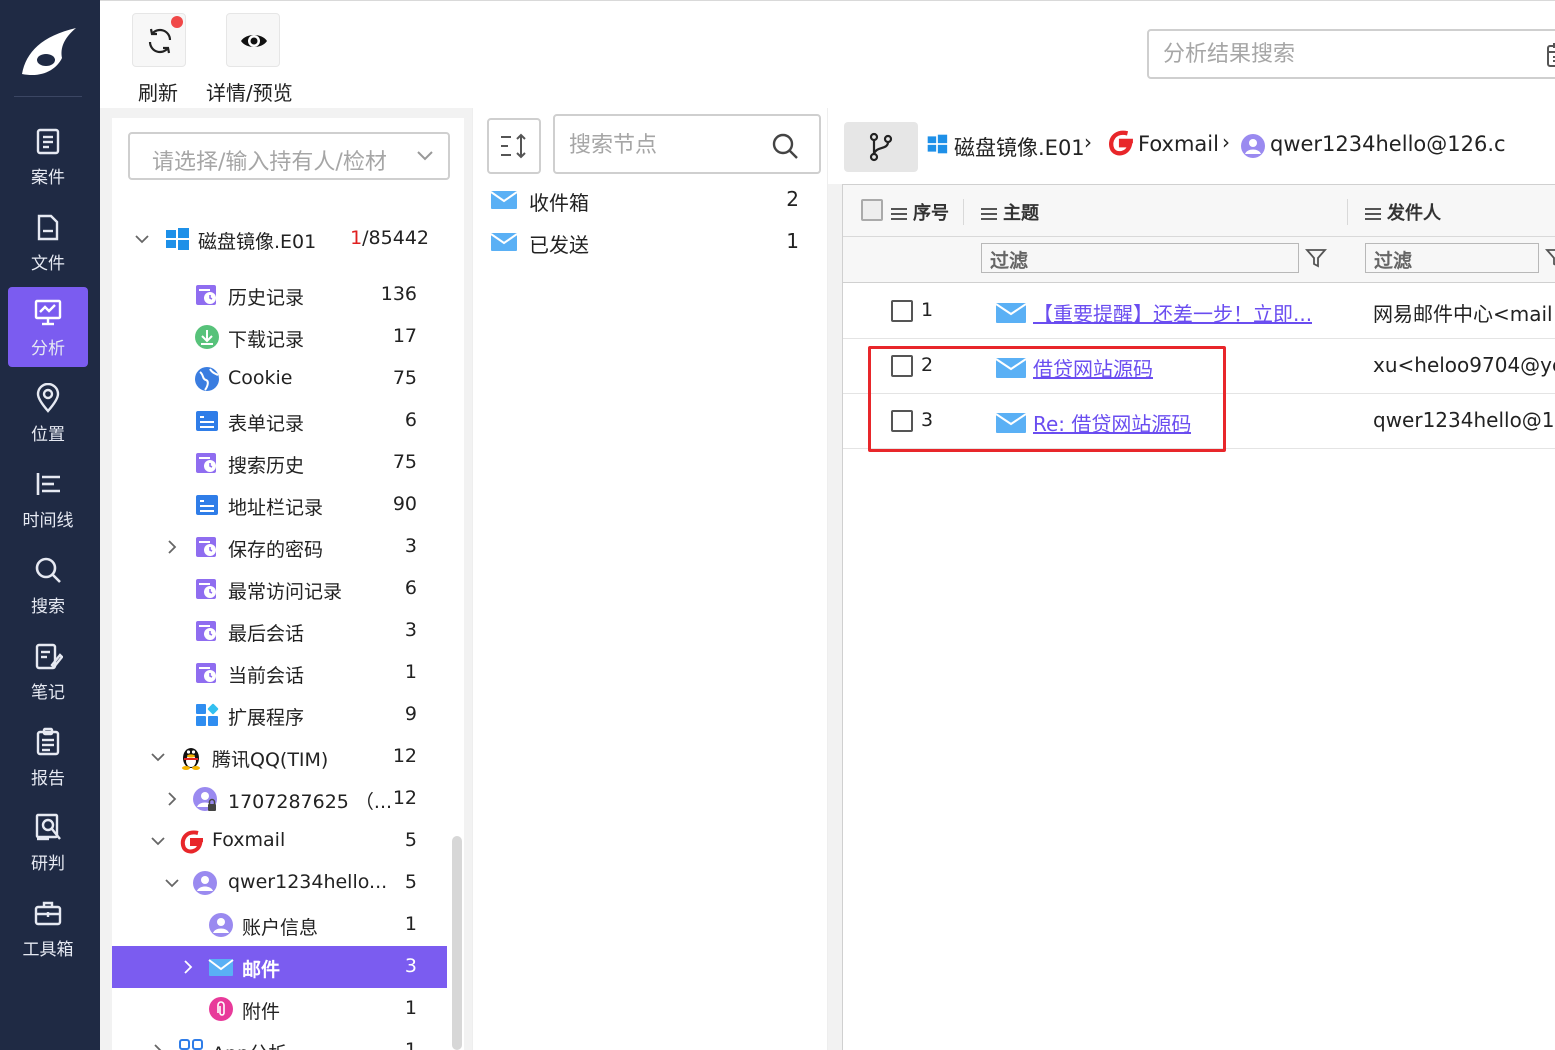 This screenshot has height=1050, width=1555. What do you see at coordinates (1047, 399) in the screenshot?
I see `highlight-annotation-box` at bounding box center [1047, 399].